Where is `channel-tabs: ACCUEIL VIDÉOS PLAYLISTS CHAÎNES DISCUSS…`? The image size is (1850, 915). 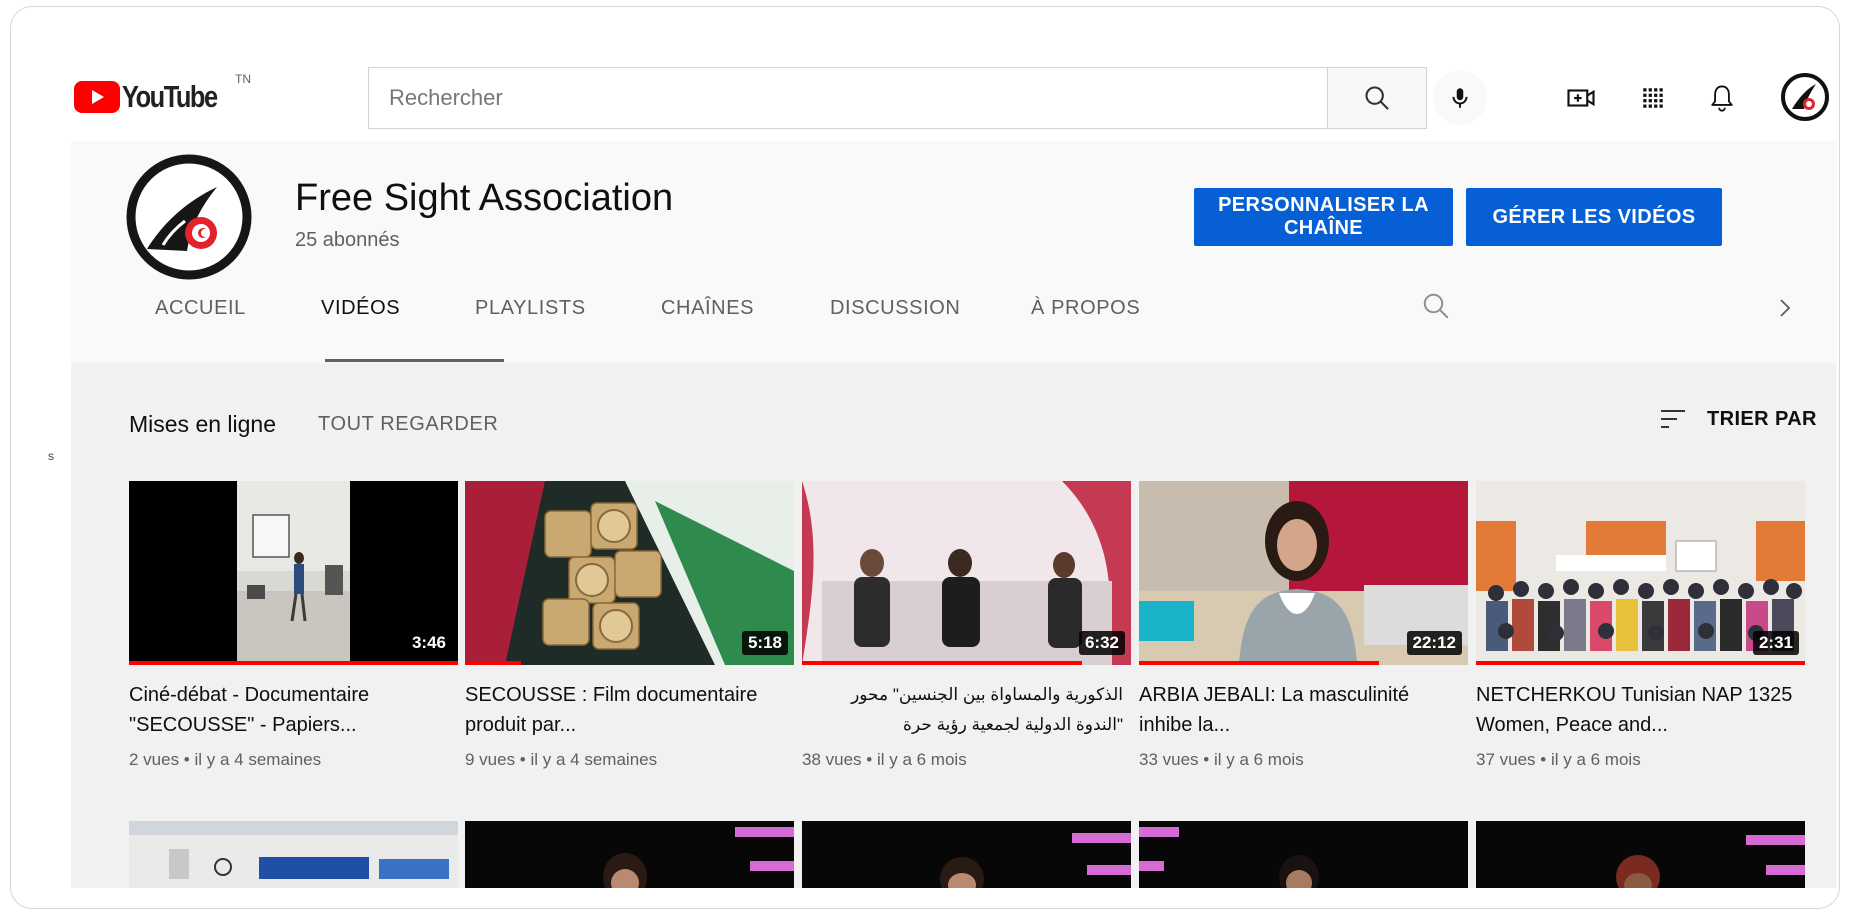
channel-tabs: ACCUEIL VIDÉOS PLAYLISTS CHAÎNES DISCUSS… is located at coordinates (953, 313).